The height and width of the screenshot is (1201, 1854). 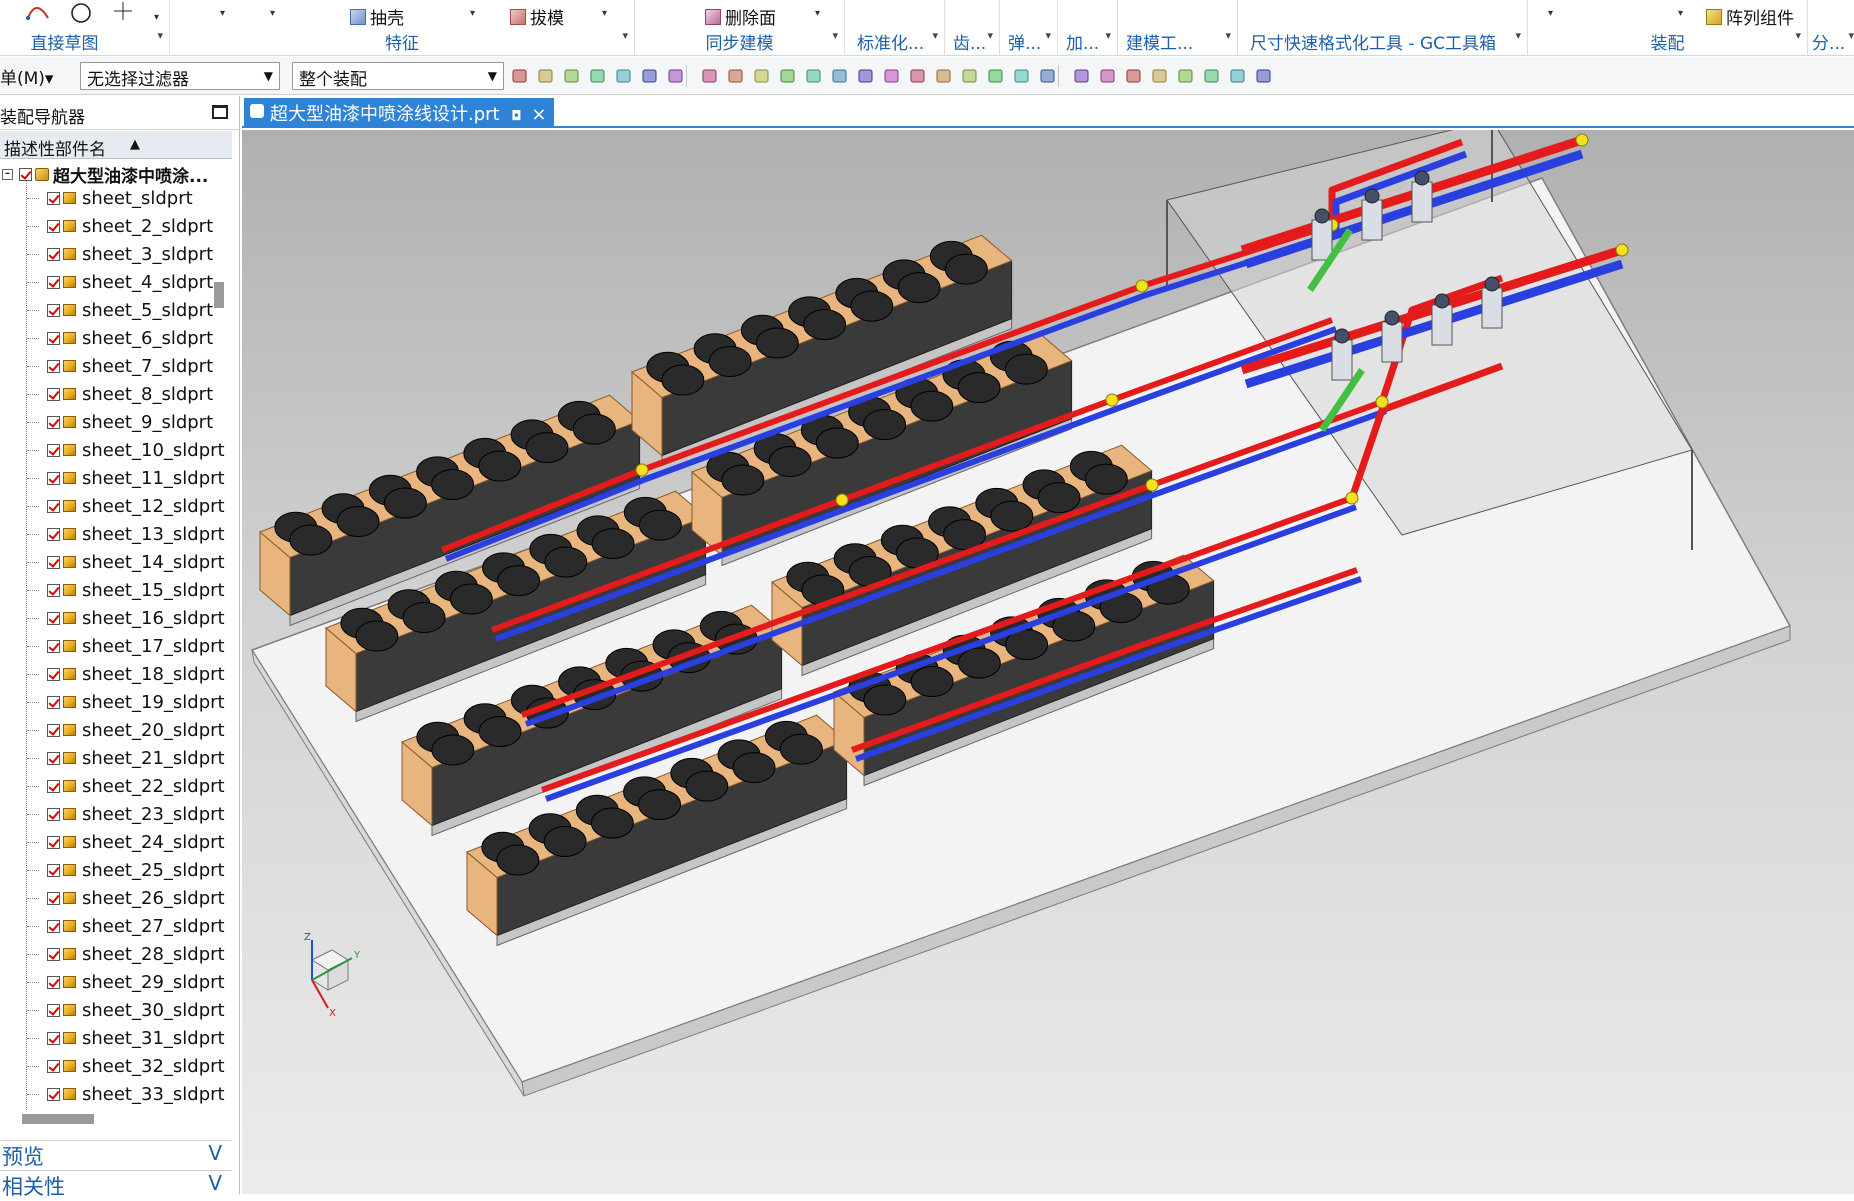 I want to click on tree-part-row: sheet_12_sldprt, so click(x=116, y=506).